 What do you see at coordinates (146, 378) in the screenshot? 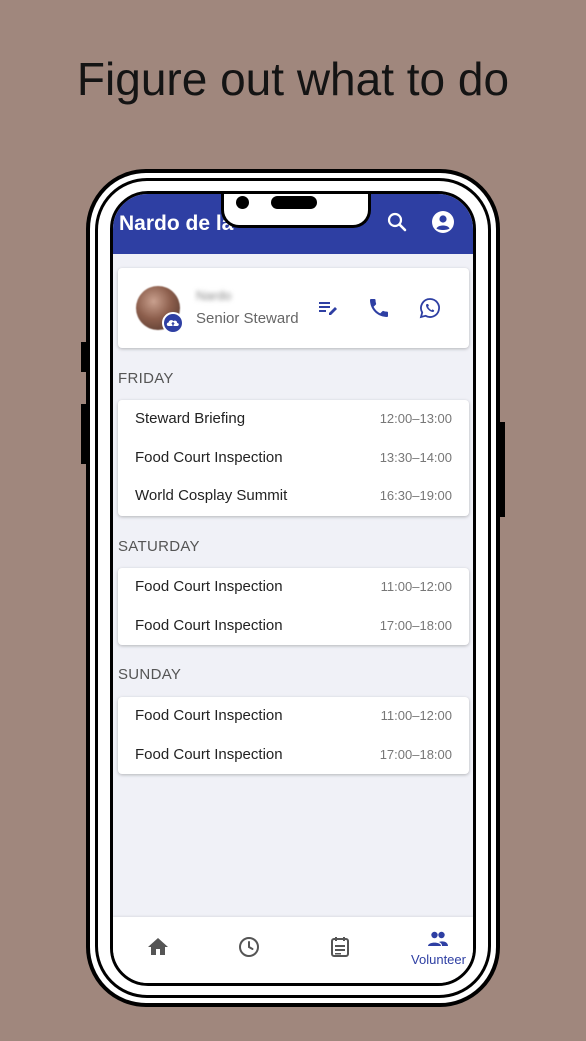
I see `day-label-friday: FRIDAY` at bounding box center [146, 378].